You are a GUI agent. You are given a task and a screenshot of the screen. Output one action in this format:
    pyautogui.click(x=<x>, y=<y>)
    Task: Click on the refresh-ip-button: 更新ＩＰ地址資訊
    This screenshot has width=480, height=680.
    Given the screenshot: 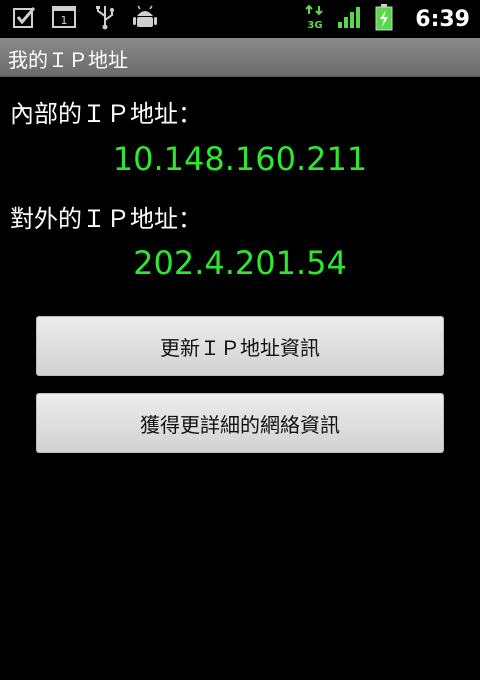 What is the action you would take?
    pyautogui.click(x=240, y=346)
    